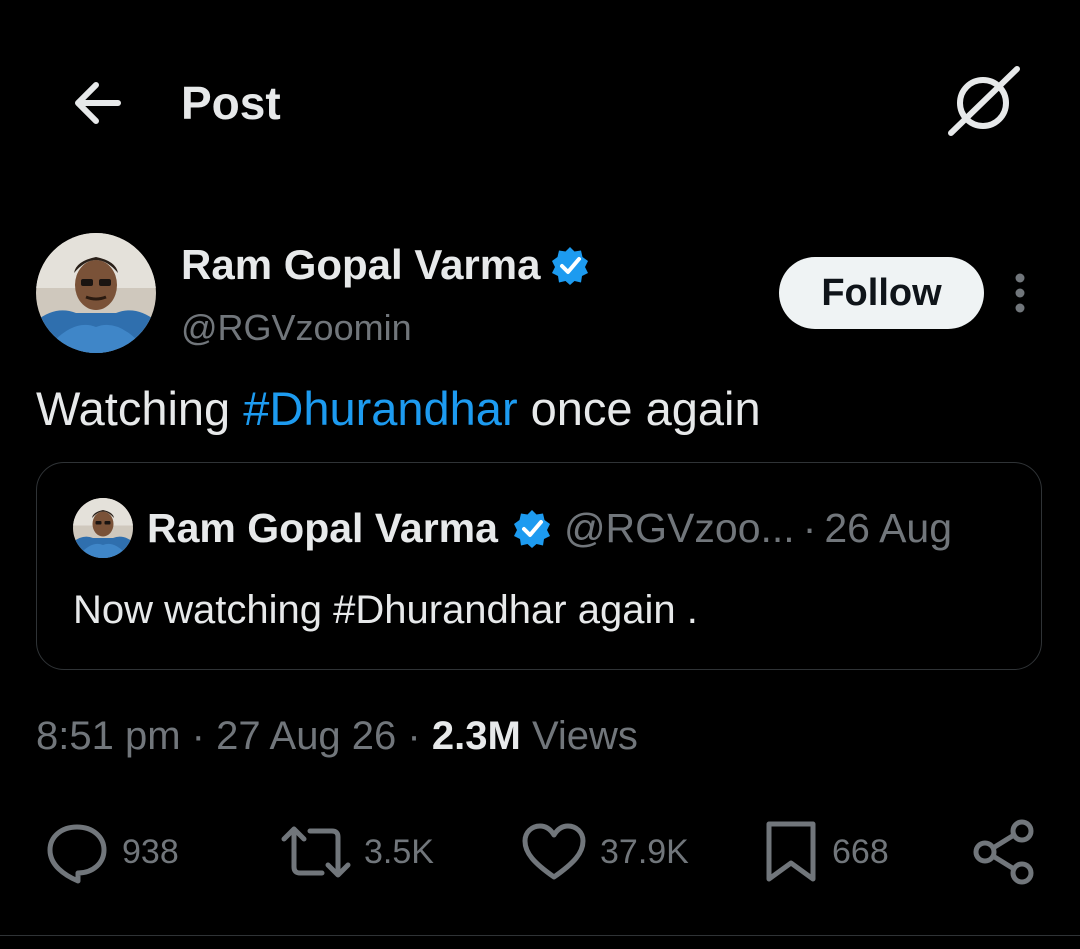 The width and height of the screenshot is (1080, 949). Describe the element at coordinates (399, 851) in the screenshot. I see `repost-count: 3.5K` at that location.